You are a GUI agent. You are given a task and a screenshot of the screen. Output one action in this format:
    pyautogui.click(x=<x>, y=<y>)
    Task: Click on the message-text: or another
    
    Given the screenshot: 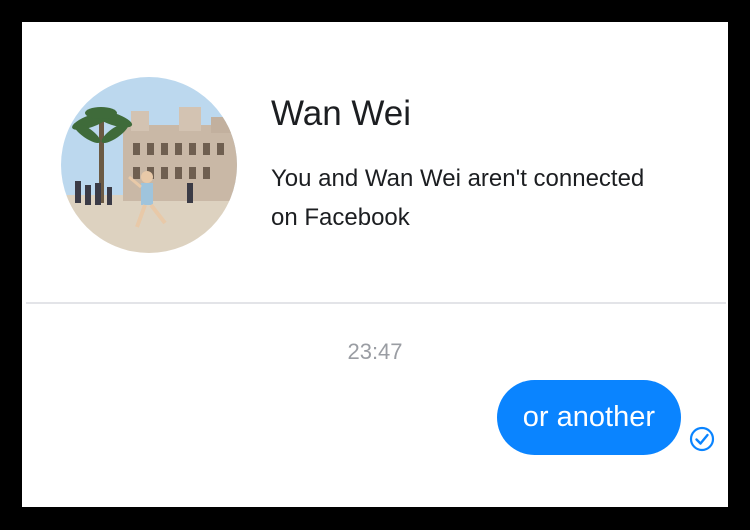 What is the action you would take?
    pyautogui.click(x=588, y=417)
    